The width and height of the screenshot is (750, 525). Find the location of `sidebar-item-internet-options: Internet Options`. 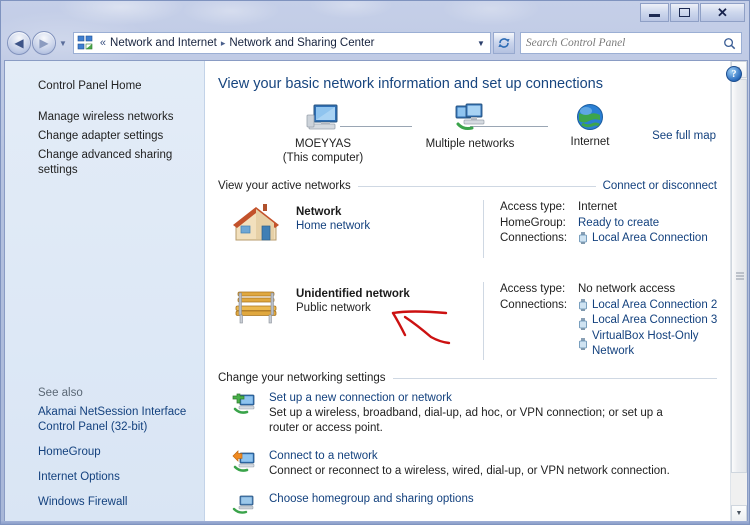

sidebar-item-internet-options: Internet Options is located at coordinates (104, 477).